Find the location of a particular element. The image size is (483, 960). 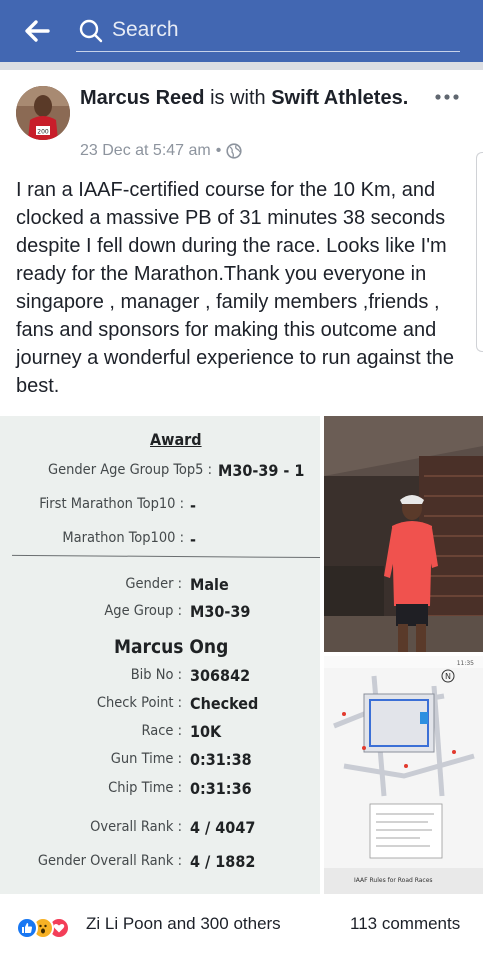

comments-count: 113 comments is located at coordinates (405, 924).